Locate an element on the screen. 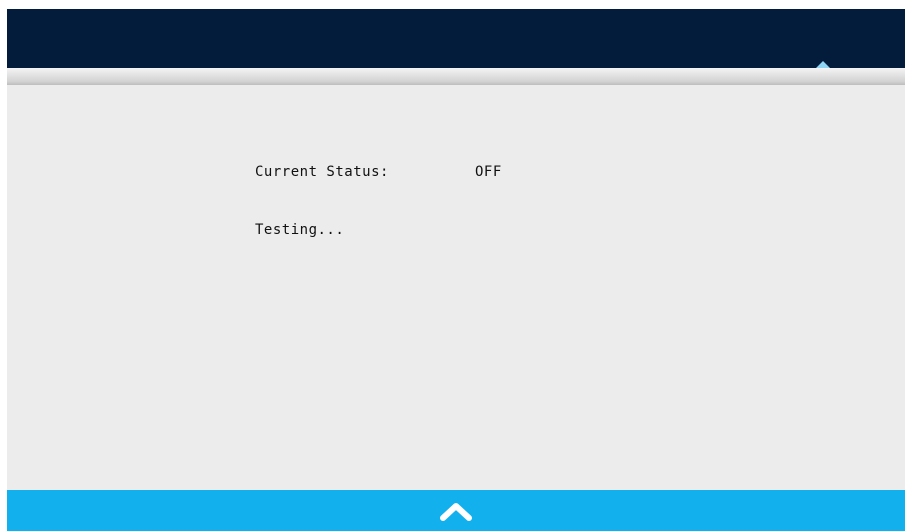 The image size is (905, 531). toolbar-divider is located at coordinates (456, 76).